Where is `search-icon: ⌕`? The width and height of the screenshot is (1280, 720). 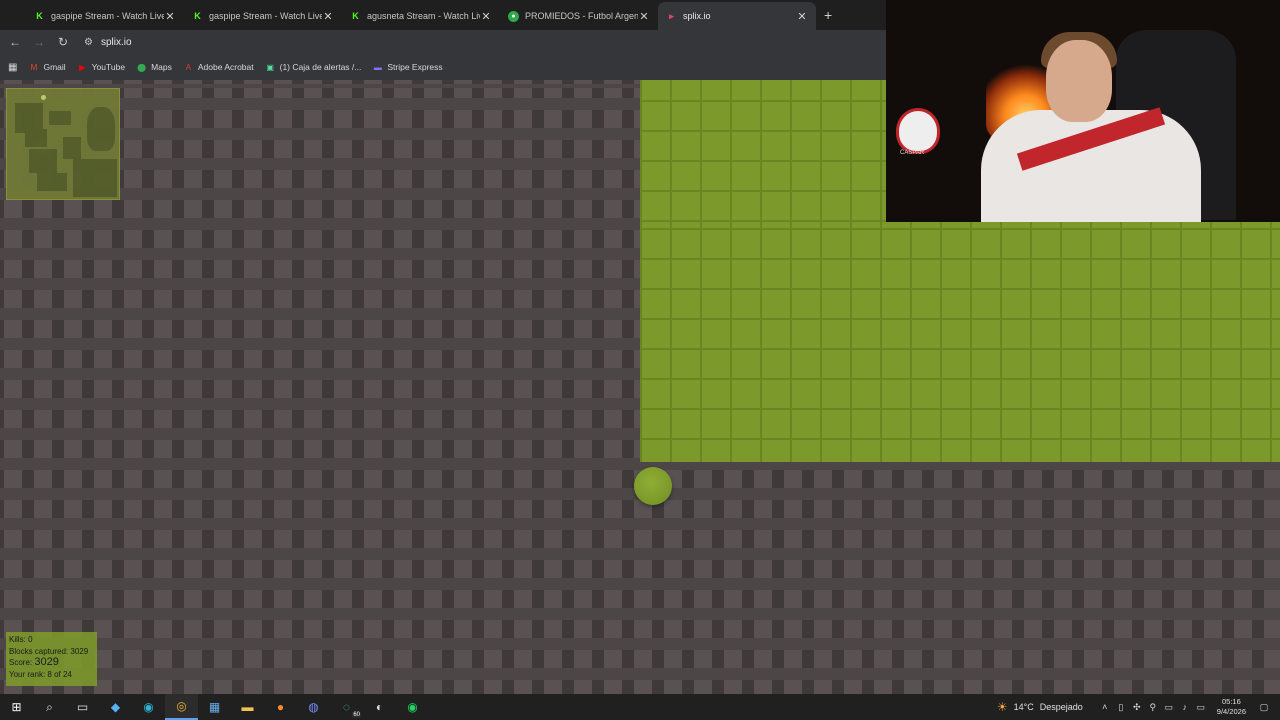
search-icon: ⌕ is located at coordinates (49, 707).